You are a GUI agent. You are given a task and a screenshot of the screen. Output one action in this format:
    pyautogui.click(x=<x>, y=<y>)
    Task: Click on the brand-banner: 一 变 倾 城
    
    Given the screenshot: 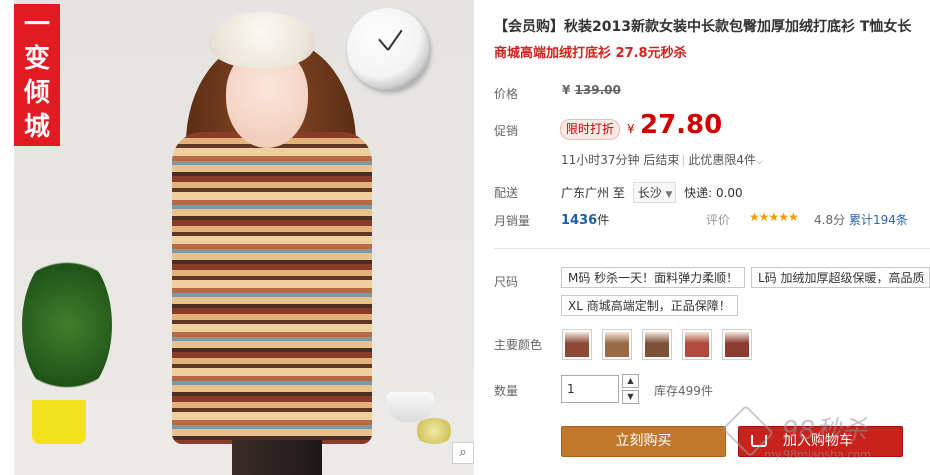 What is the action you would take?
    pyautogui.click(x=37, y=75)
    